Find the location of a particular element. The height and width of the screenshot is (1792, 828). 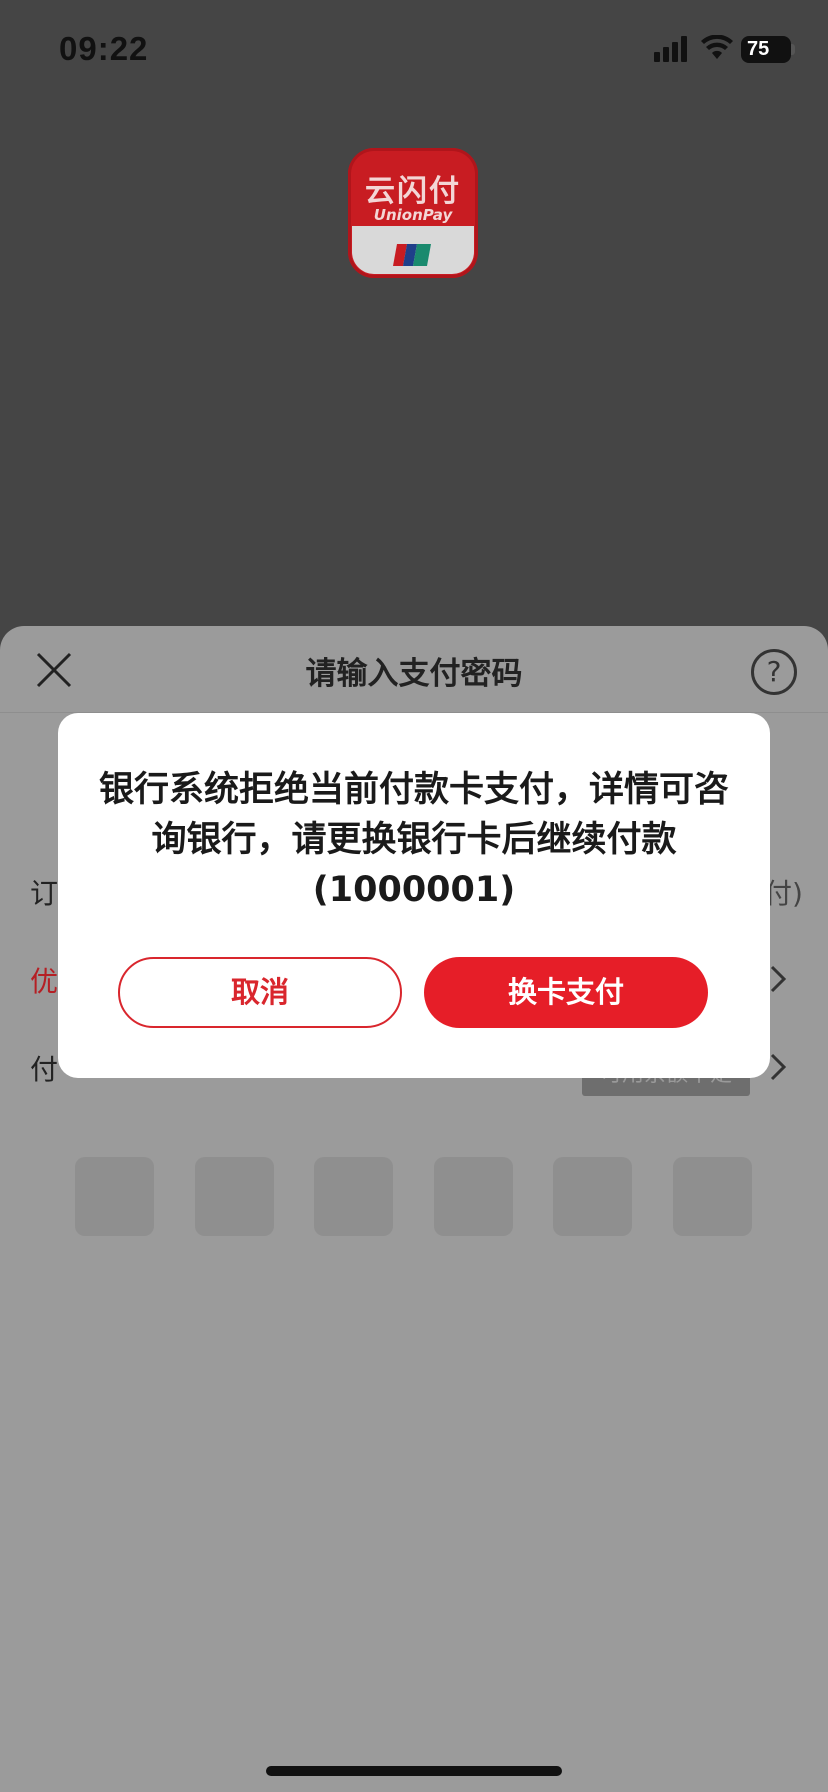

home-indicator is located at coordinates (414, 1771).